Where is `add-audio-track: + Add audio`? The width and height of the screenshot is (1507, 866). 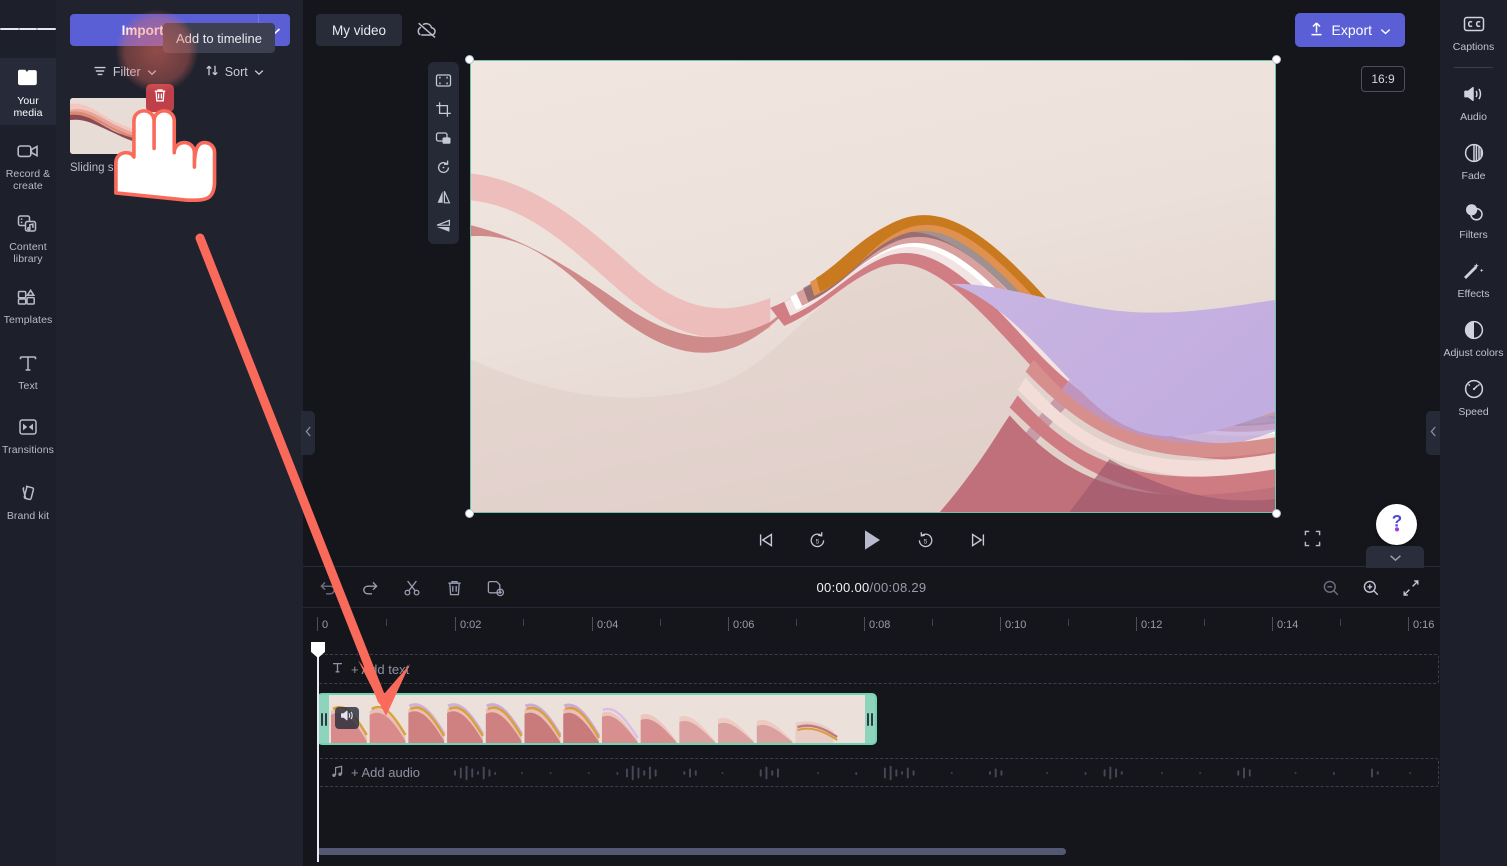
add-audio-track: + Add audio is located at coordinates (878, 772).